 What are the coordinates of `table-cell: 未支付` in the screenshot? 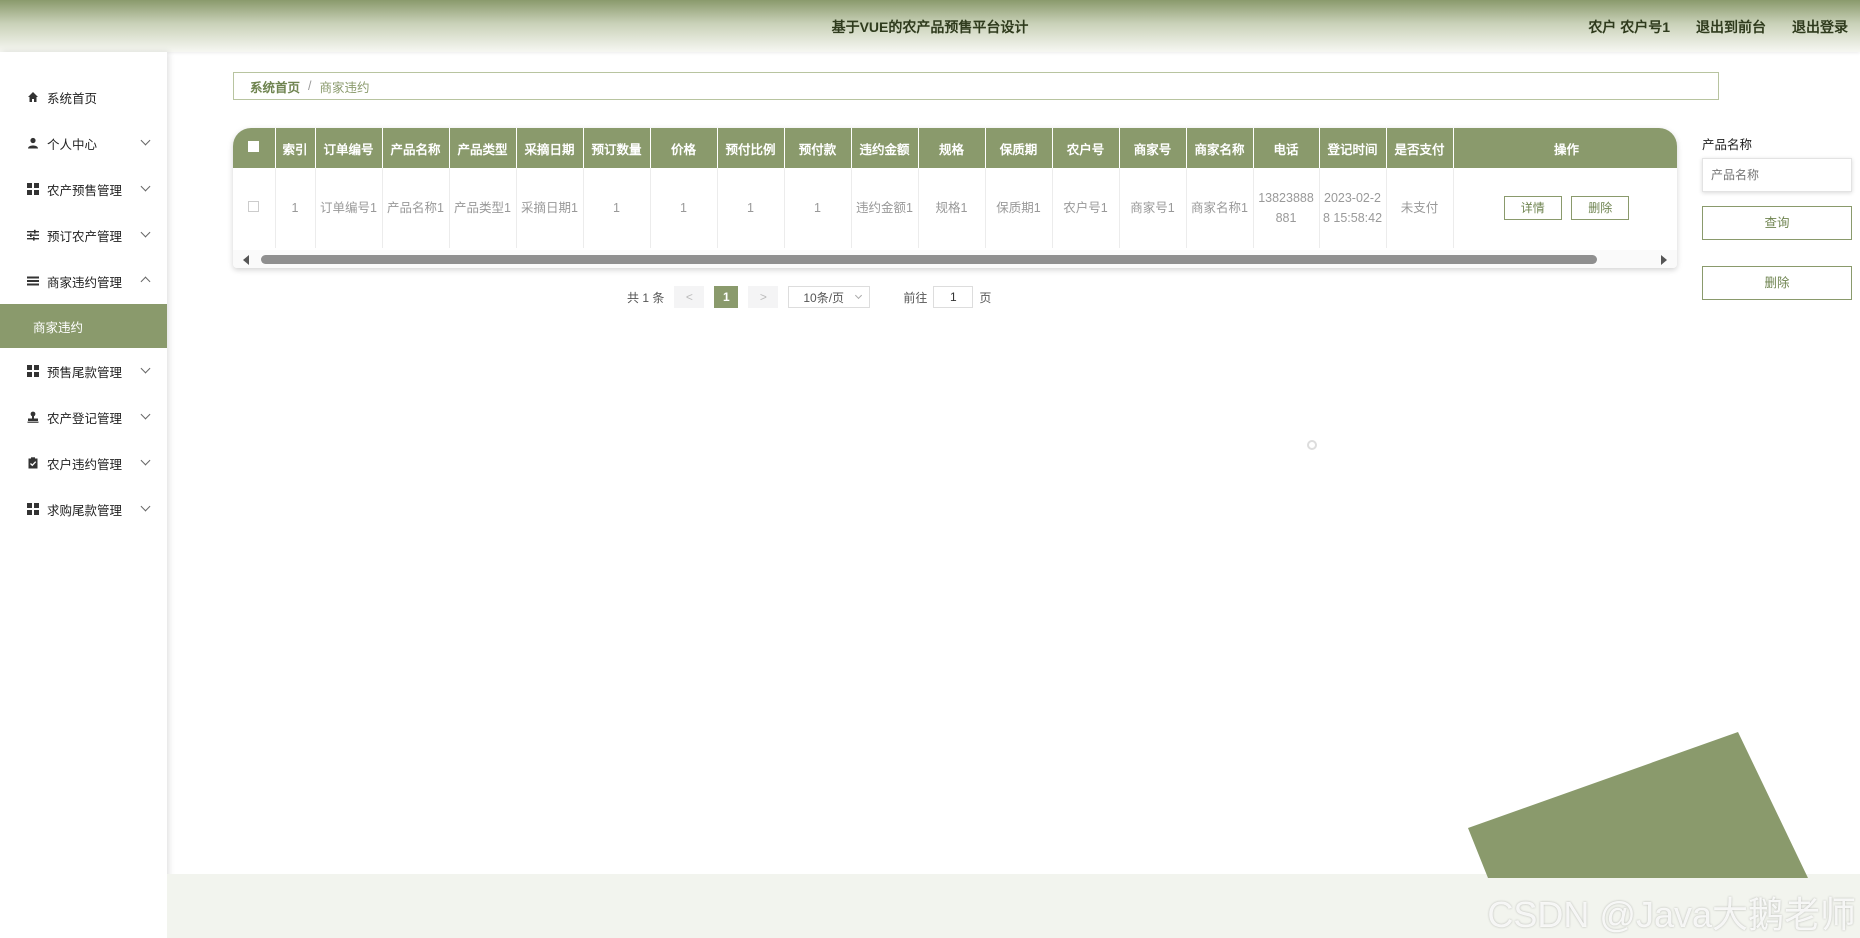 It's located at (1420, 208).